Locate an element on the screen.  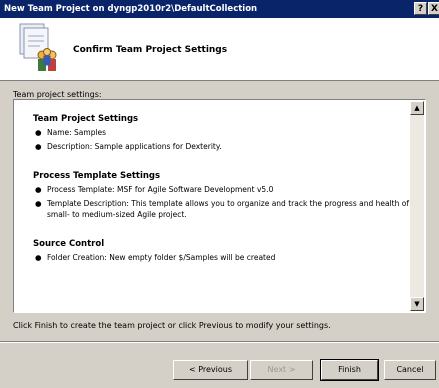
page-title: Confirm Team Project Settings is located at coordinates (150, 50).